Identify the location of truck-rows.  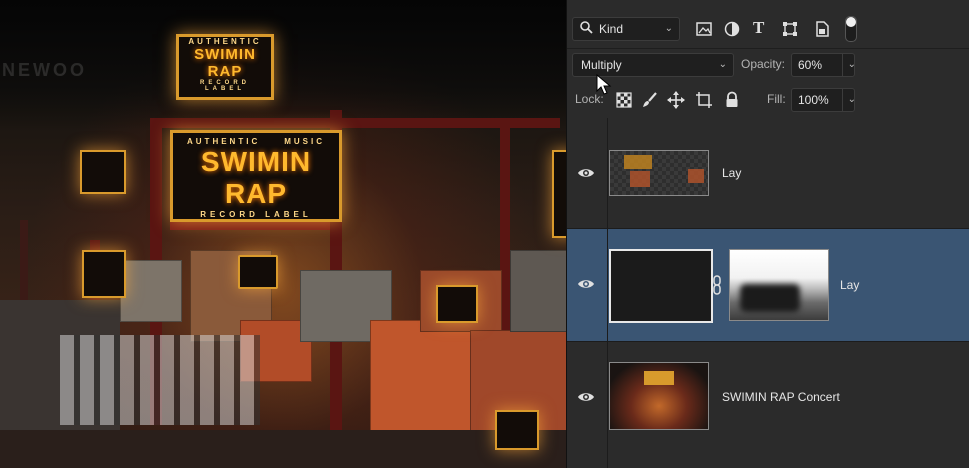
(160, 380).